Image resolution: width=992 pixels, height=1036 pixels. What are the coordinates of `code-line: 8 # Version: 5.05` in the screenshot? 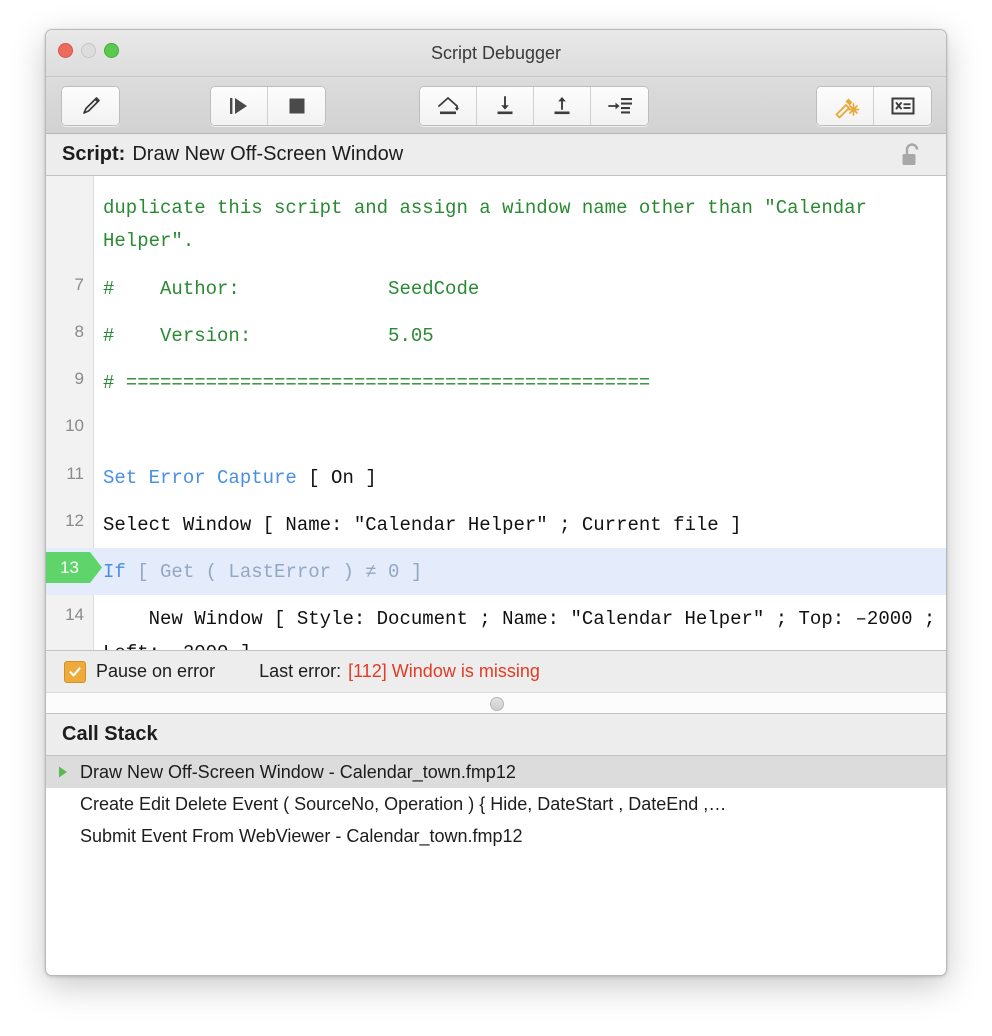 It's located at (496, 335).